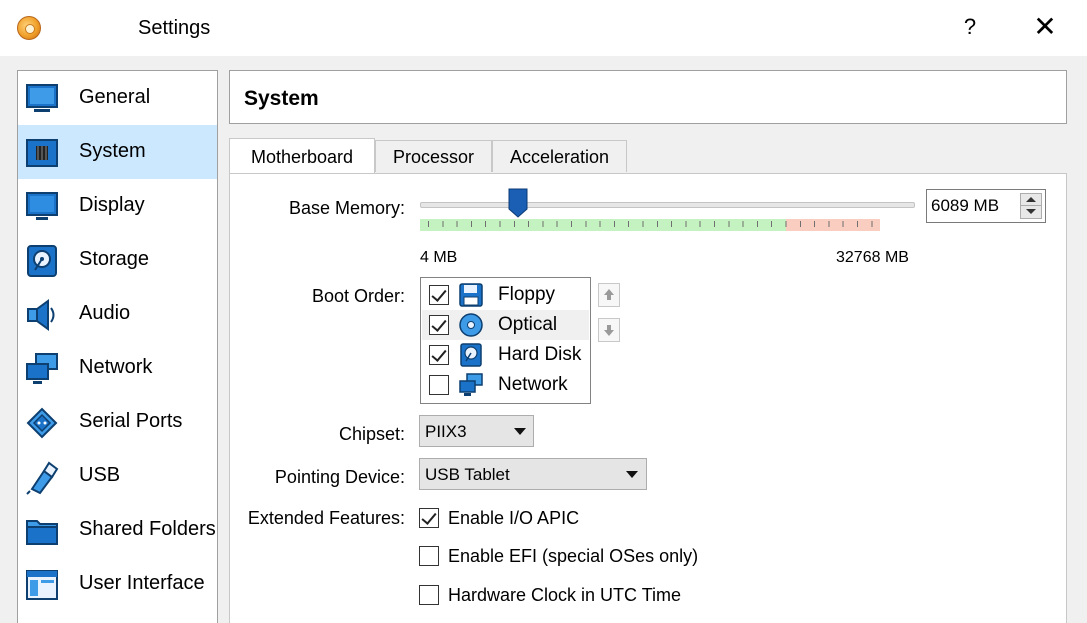  I want to click on base-memory-max-label: 32768 MB, so click(872, 257).